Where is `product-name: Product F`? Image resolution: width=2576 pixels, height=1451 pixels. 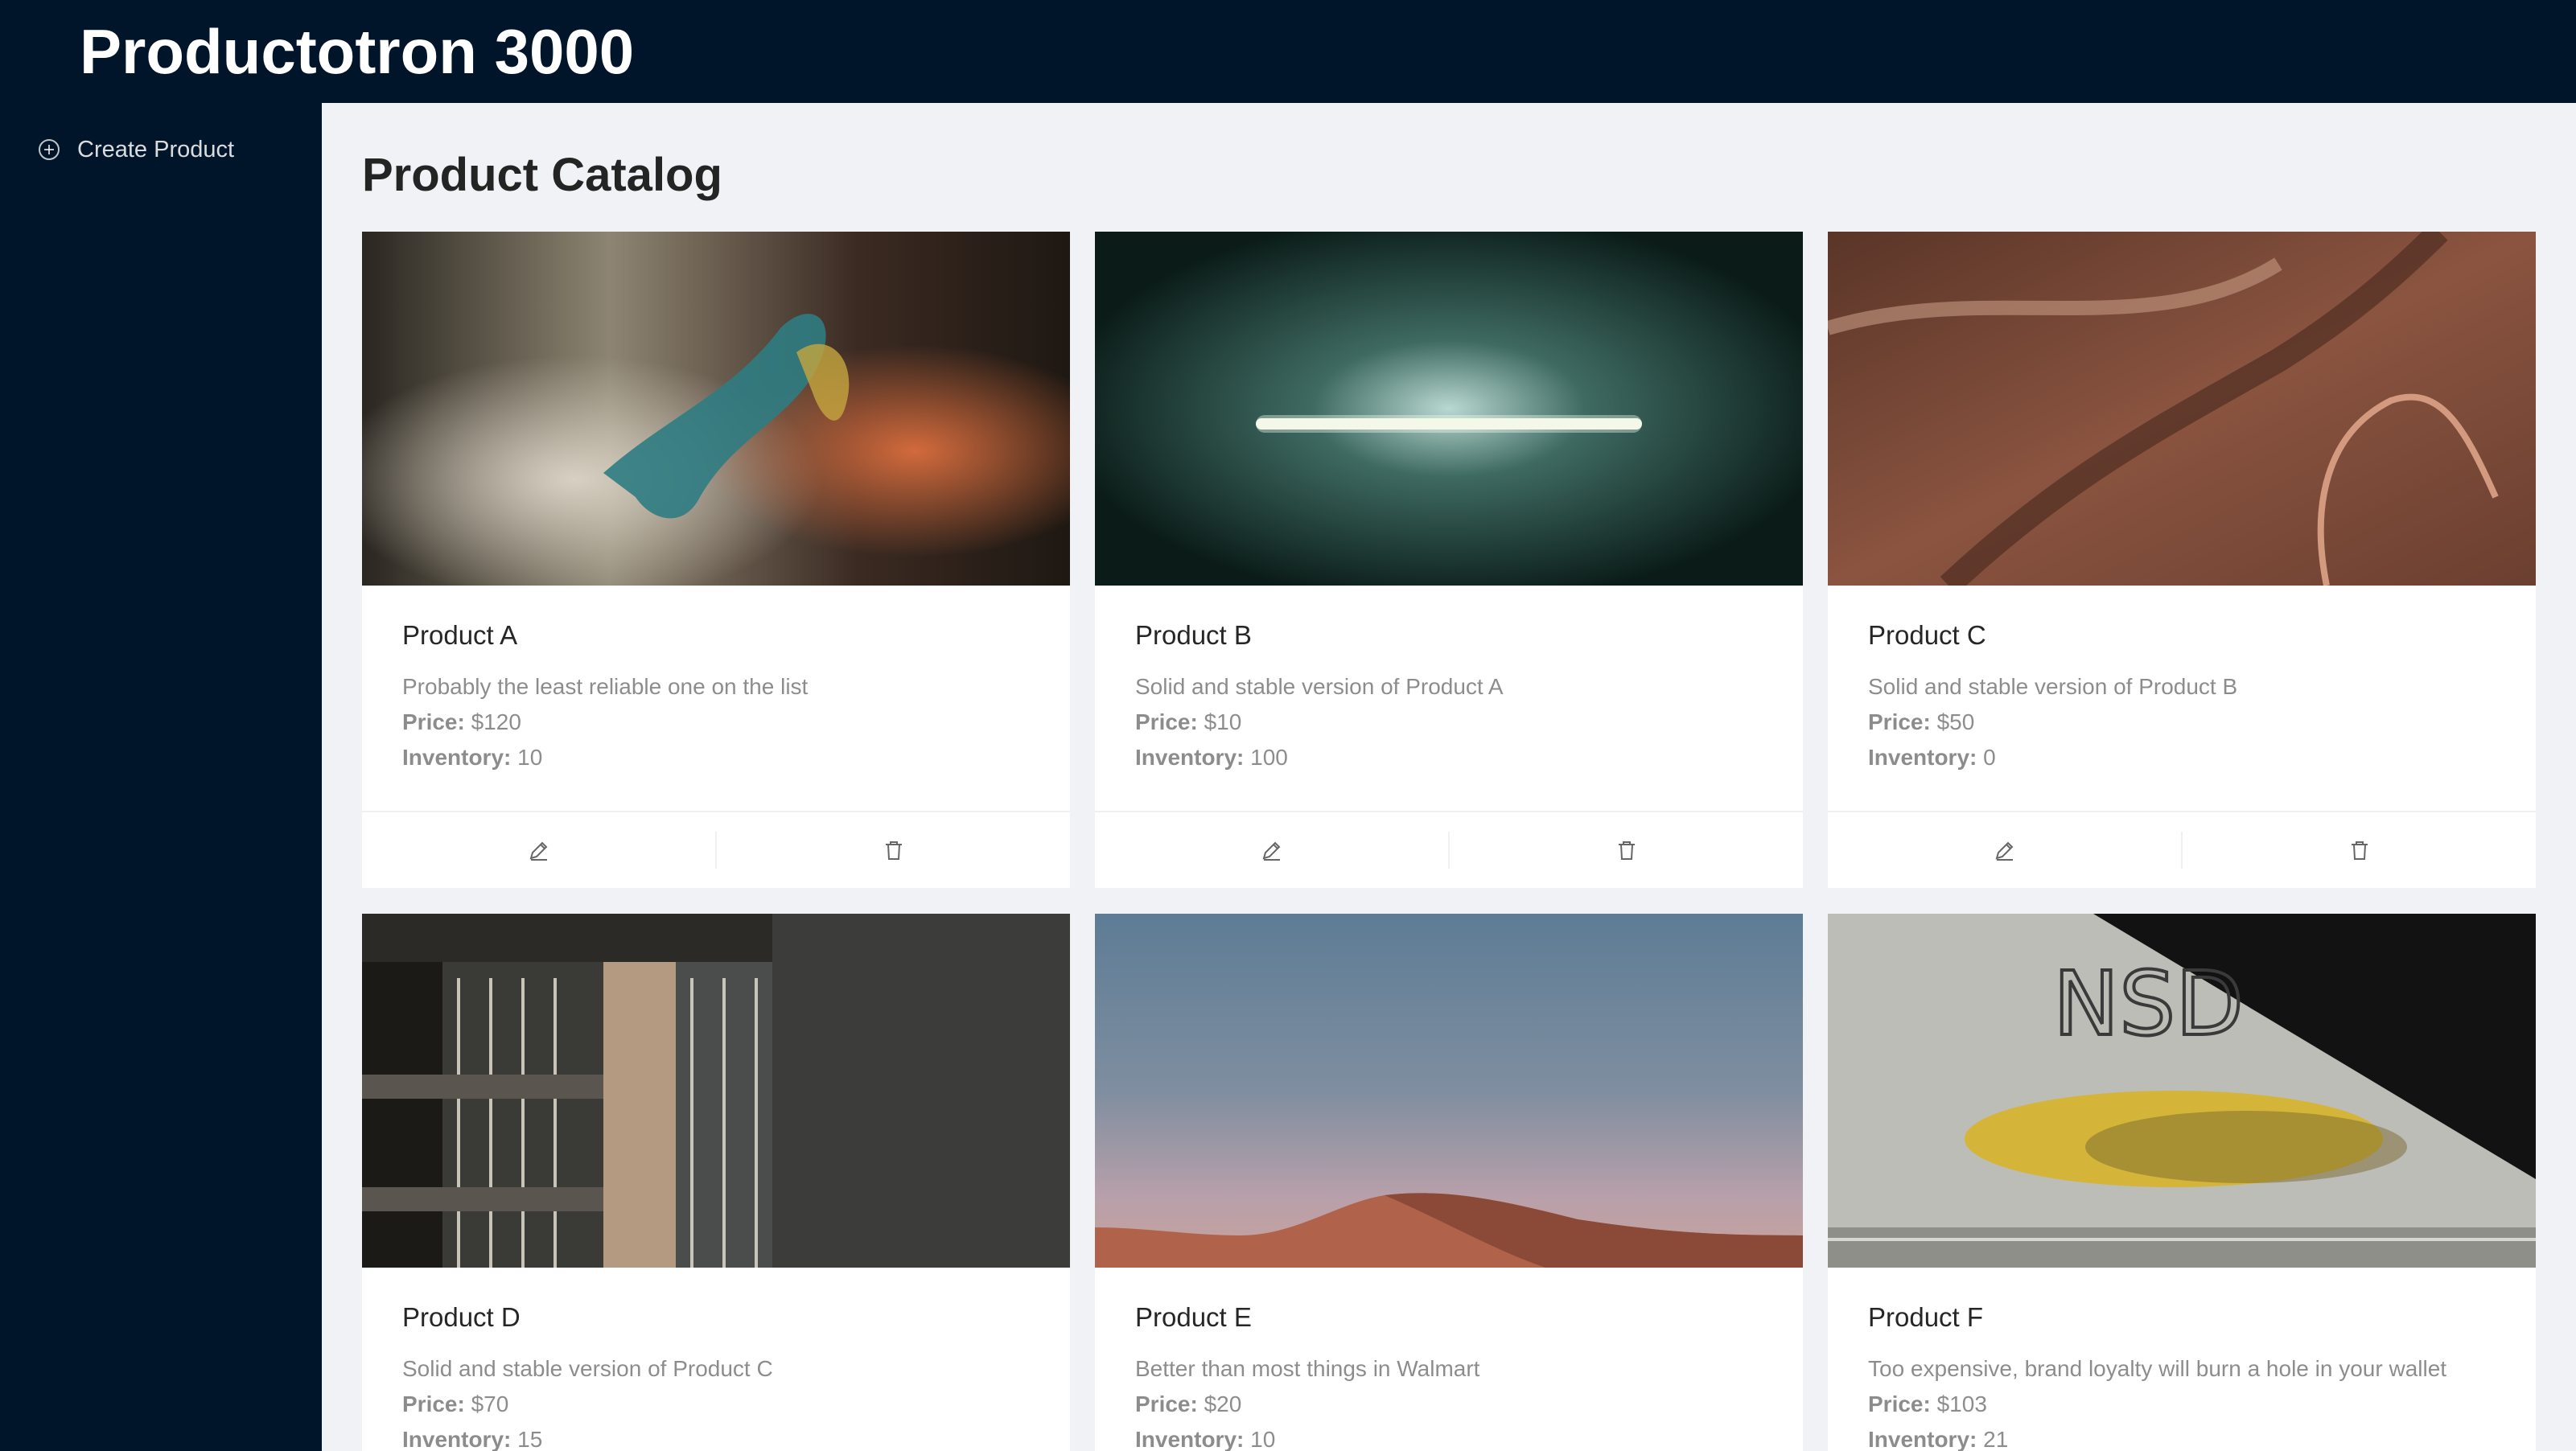 product-name: Product F is located at coordinates (1926, 1317).